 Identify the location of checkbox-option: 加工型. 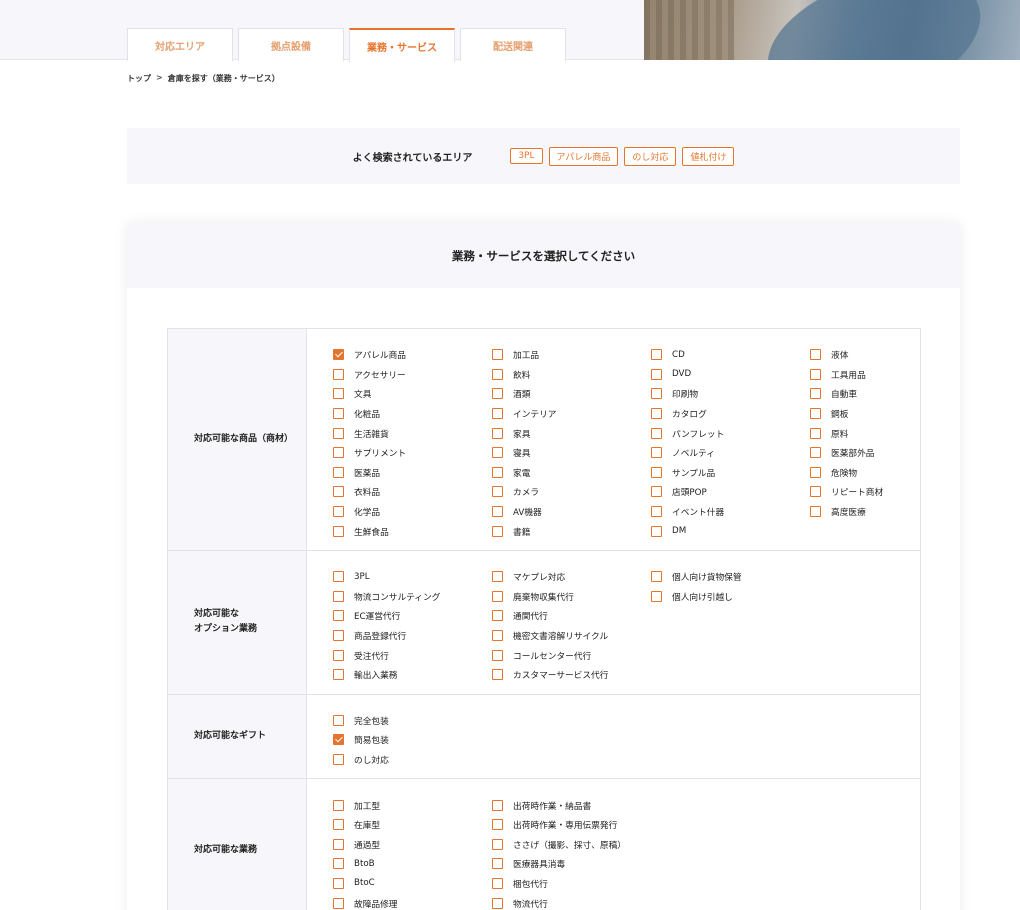
(412, 805).